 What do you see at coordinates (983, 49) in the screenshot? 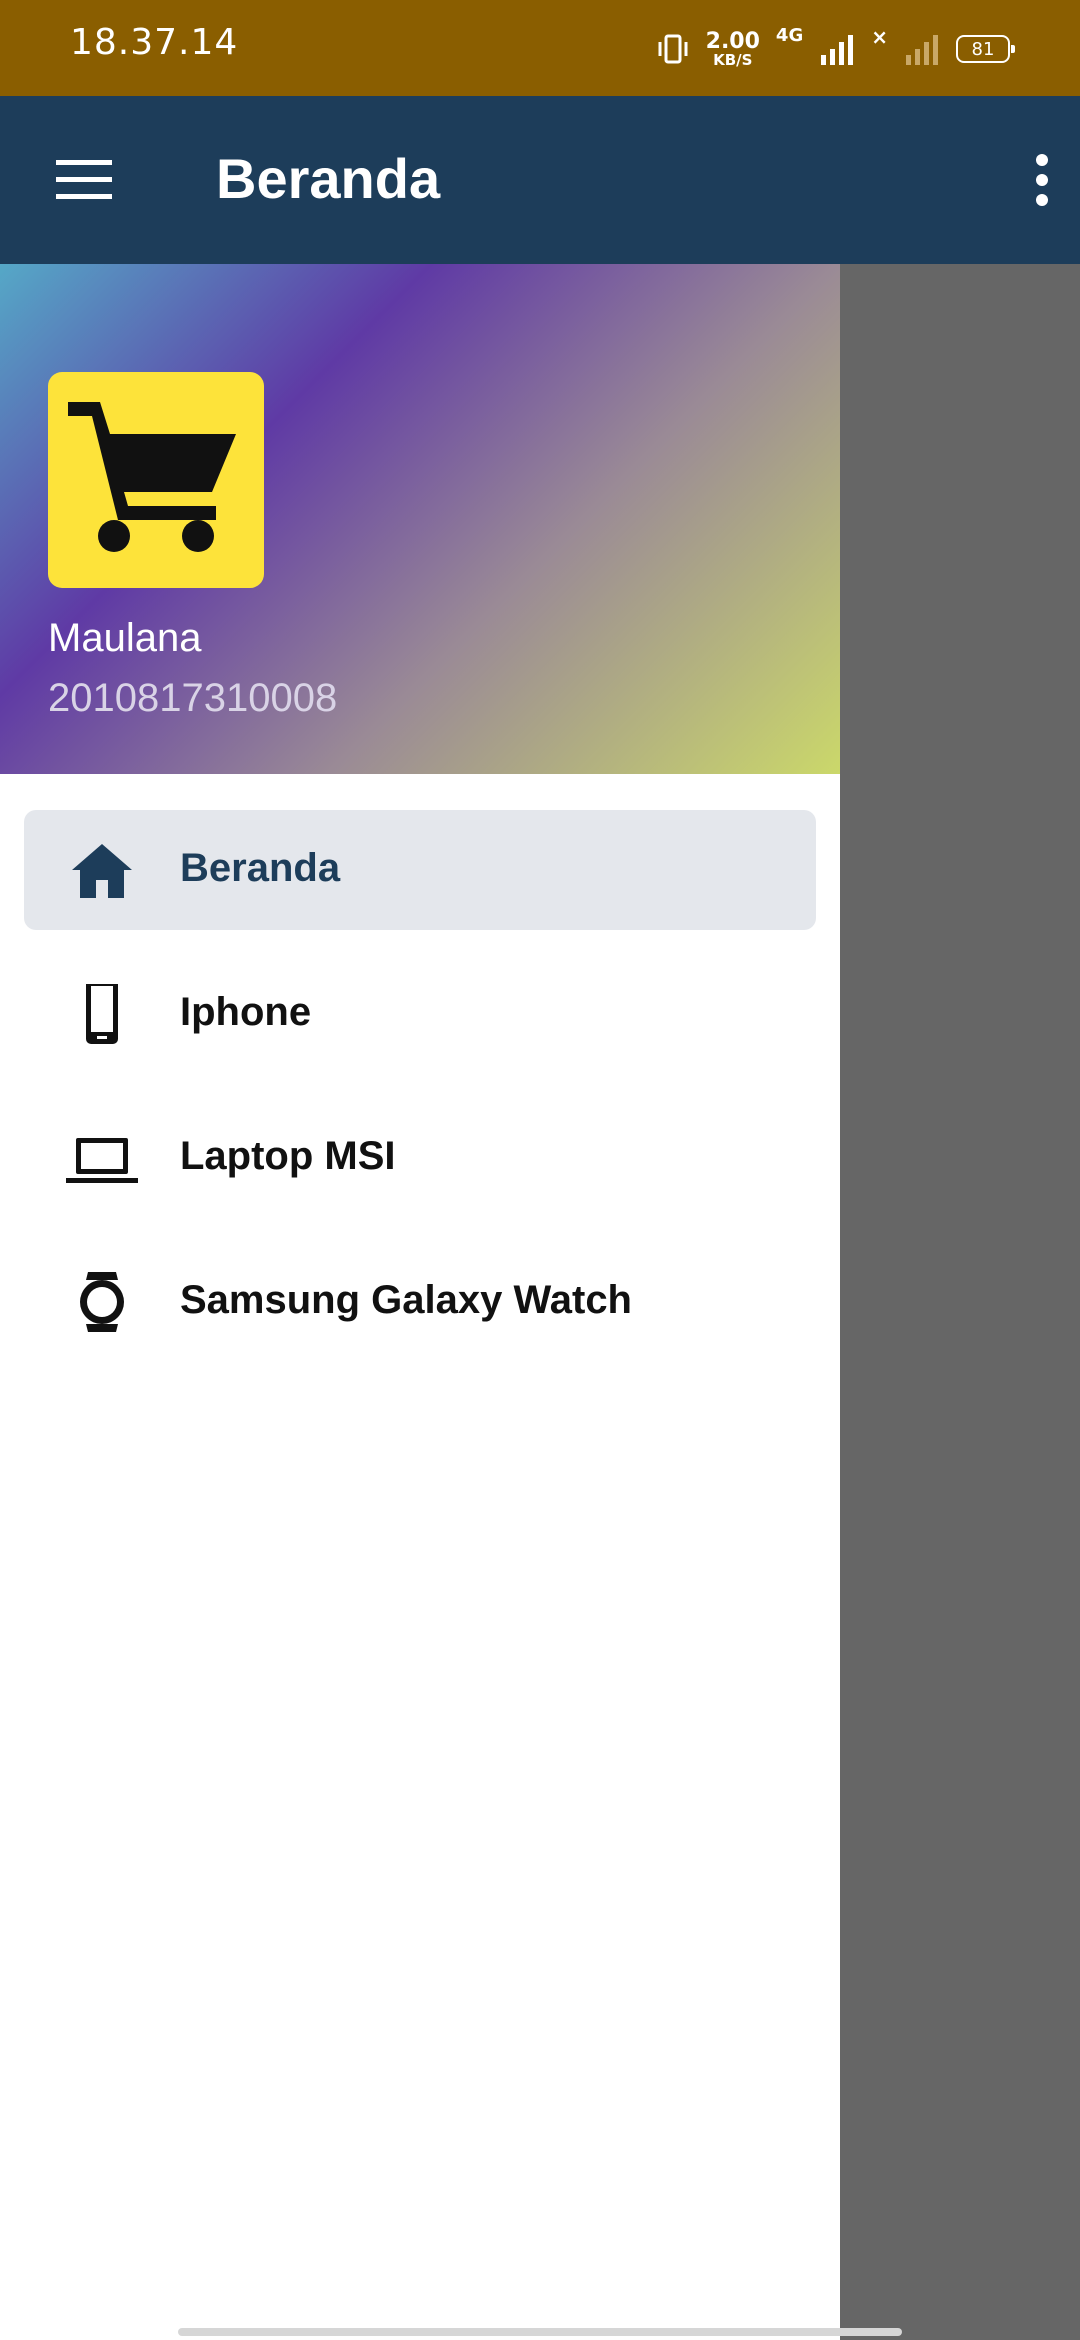
I see `battery-level: 81` at bounding box center [983, 49].